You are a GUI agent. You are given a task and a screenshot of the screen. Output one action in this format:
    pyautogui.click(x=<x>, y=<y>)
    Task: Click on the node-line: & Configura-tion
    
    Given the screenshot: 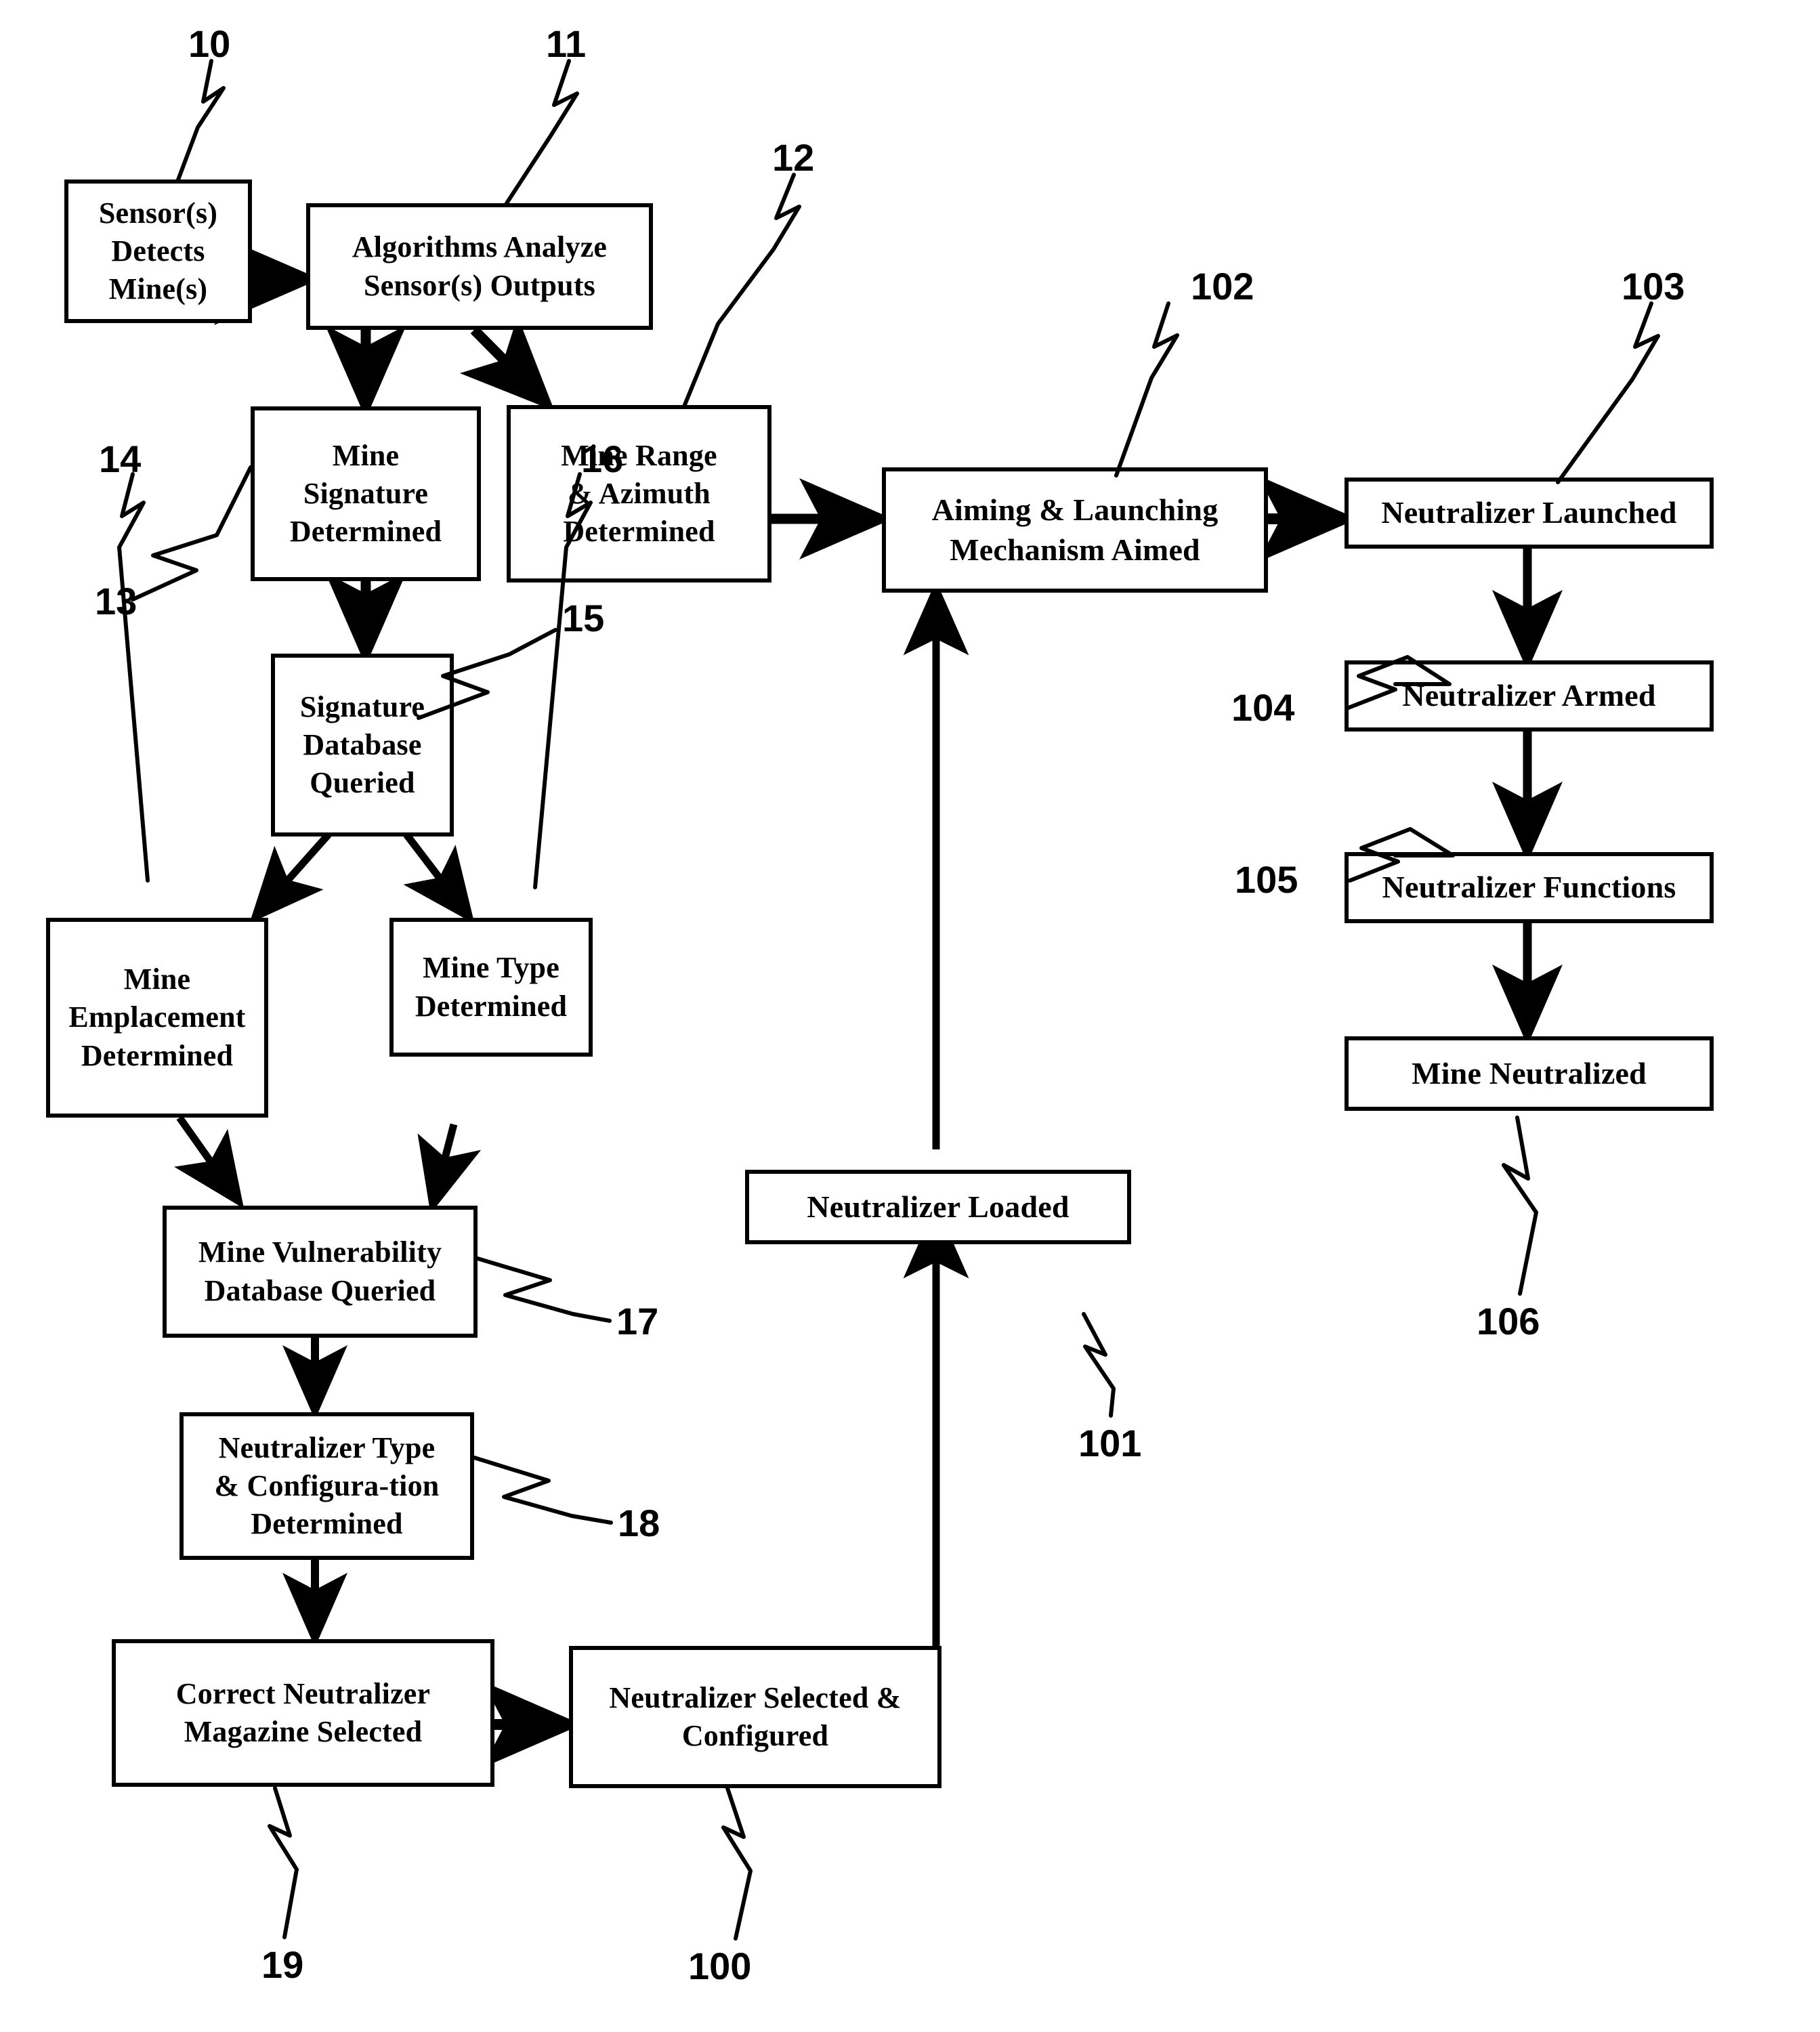 What is the action you would take?
    pyautogui.click(x=327, y=1485)
    